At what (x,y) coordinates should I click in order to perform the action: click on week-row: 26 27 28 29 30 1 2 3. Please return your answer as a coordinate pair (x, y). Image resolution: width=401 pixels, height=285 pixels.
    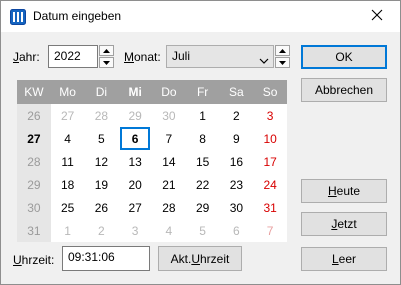
    Looking at the image, I should click on (152, 115).